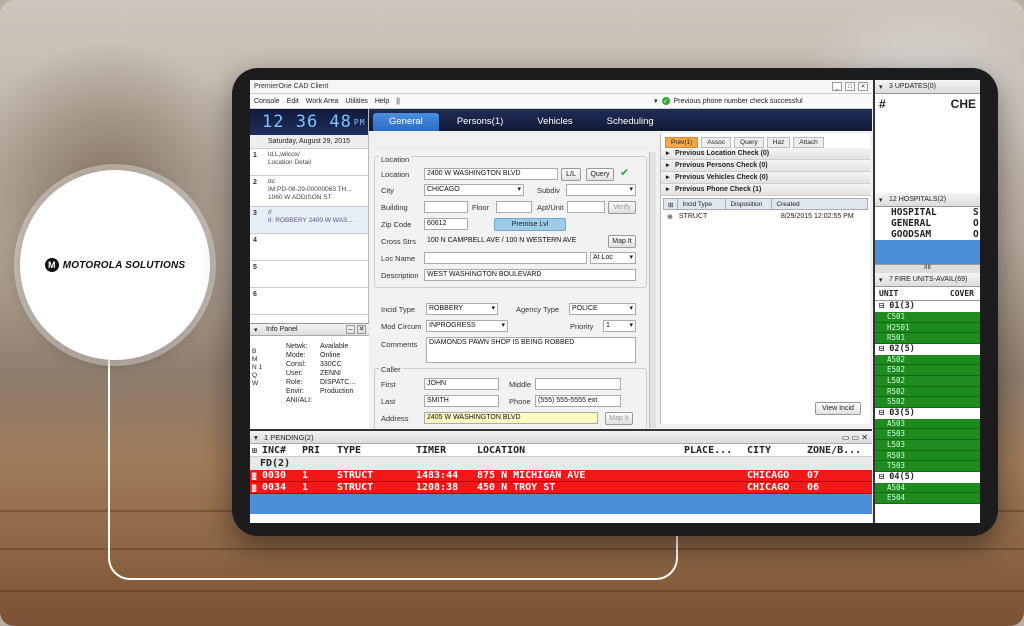 The width and height of the screenshot is (1024, 626). What do you see at coordinates (561, 463) in the screenshot?
I see `pending-group-fd: FD(2)` at bounding box center [561, 463].